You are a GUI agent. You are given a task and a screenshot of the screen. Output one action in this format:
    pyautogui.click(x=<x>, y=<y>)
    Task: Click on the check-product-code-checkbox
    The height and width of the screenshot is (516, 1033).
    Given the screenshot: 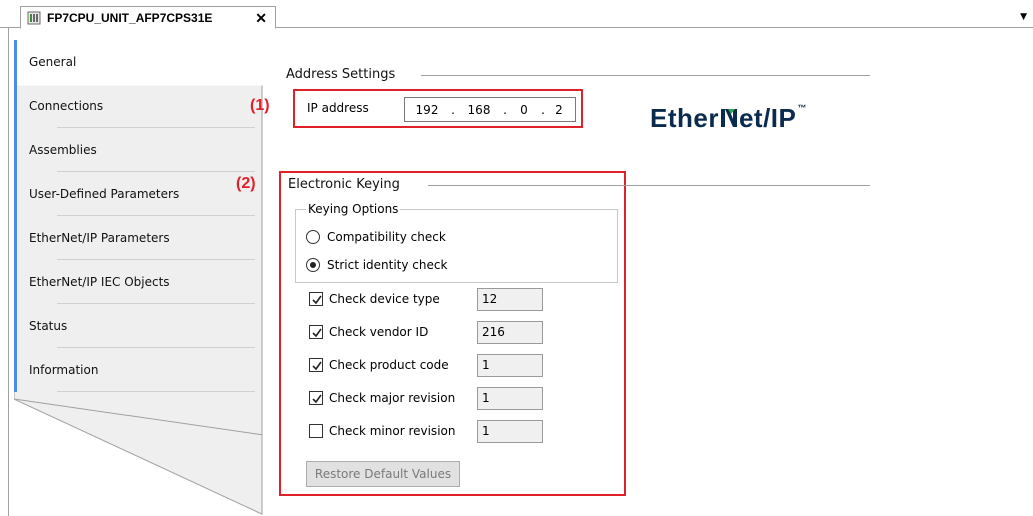 What is the action you would take?
    pyautogui.click(x=316, y=365)
    